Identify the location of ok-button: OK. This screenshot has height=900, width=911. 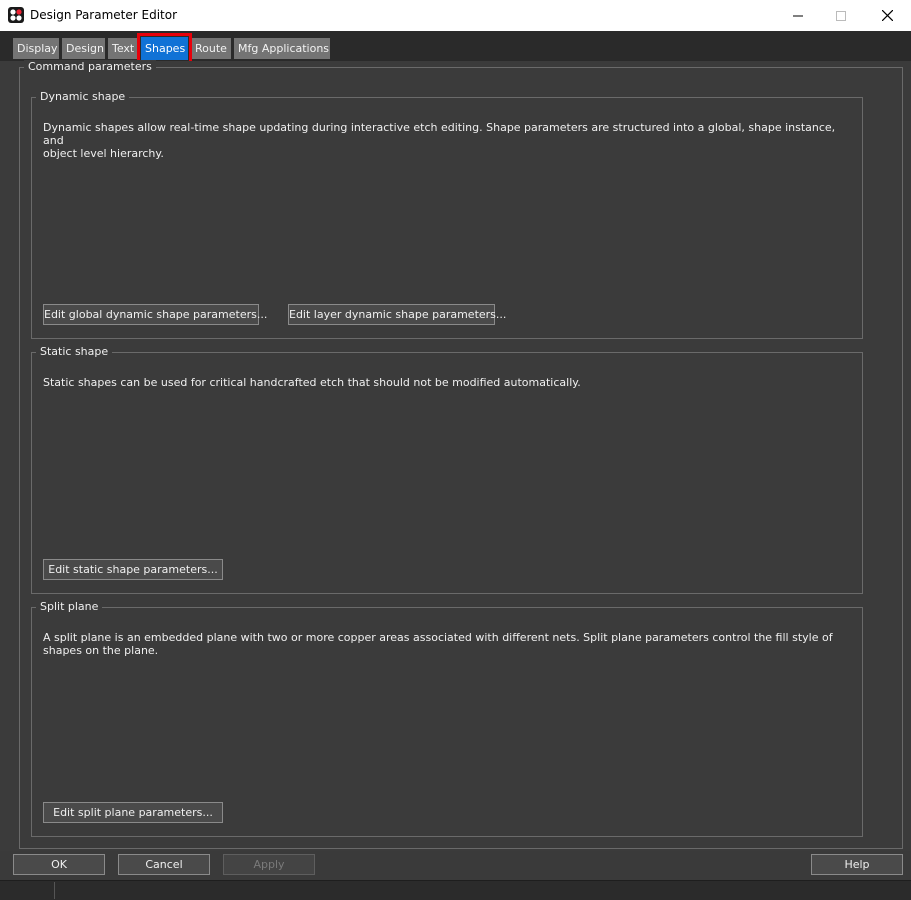
(59, 864).